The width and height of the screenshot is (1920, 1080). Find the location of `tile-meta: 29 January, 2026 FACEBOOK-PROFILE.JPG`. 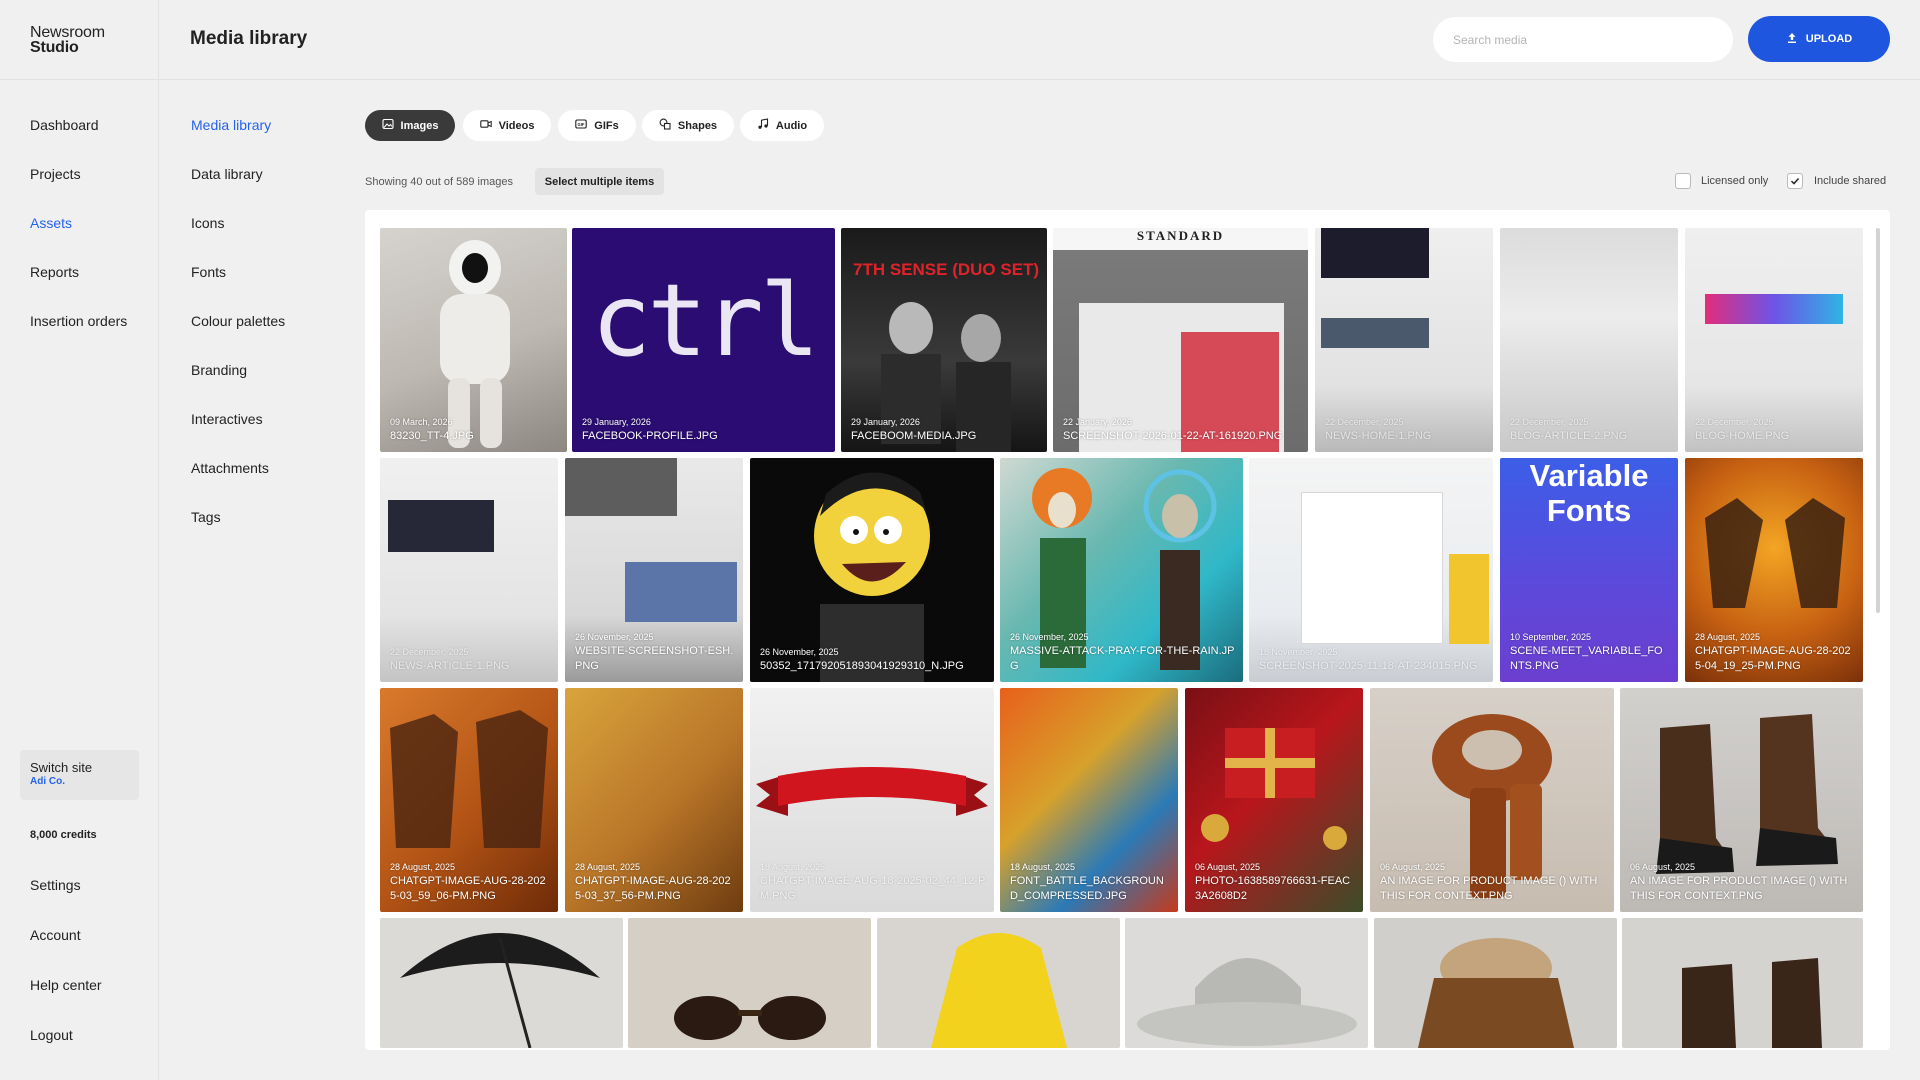

tile-meta: 29 January, 2026 FACEBOOK-PROFILE.JPG is located at coordinates (704, 430).